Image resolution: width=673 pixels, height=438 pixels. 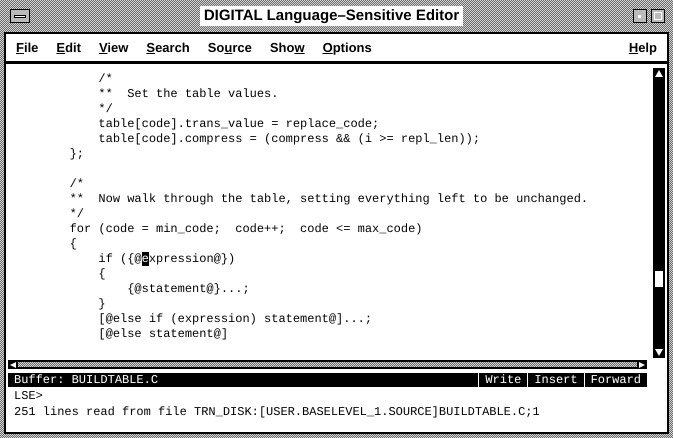 I want to click on minimize-button, so click(x=639, y=16).